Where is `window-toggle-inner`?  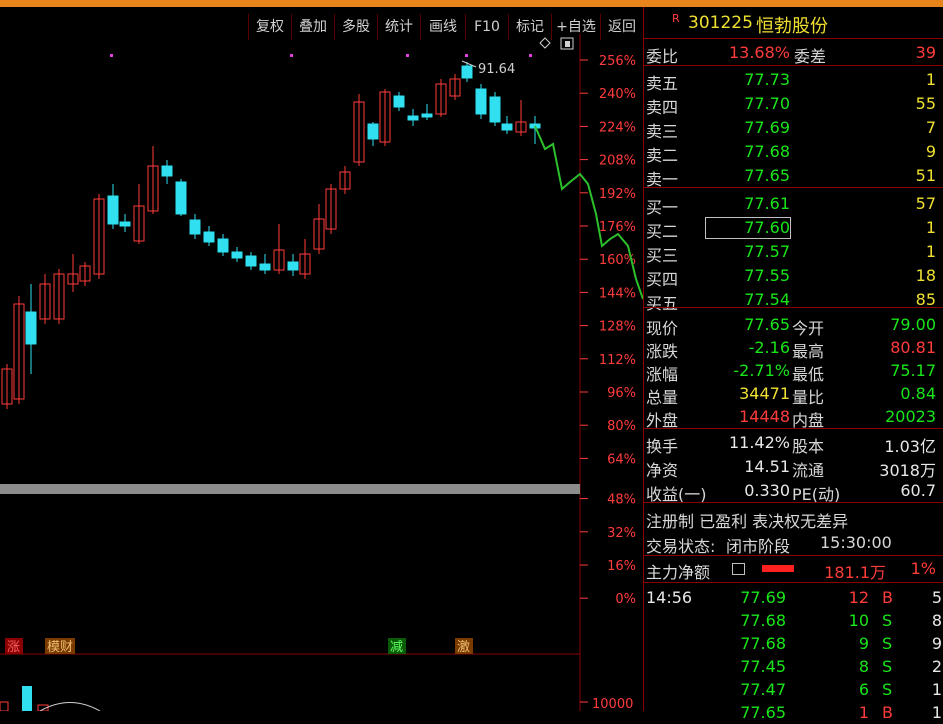
window-toggle-inner is located at coordinates (567, 44).